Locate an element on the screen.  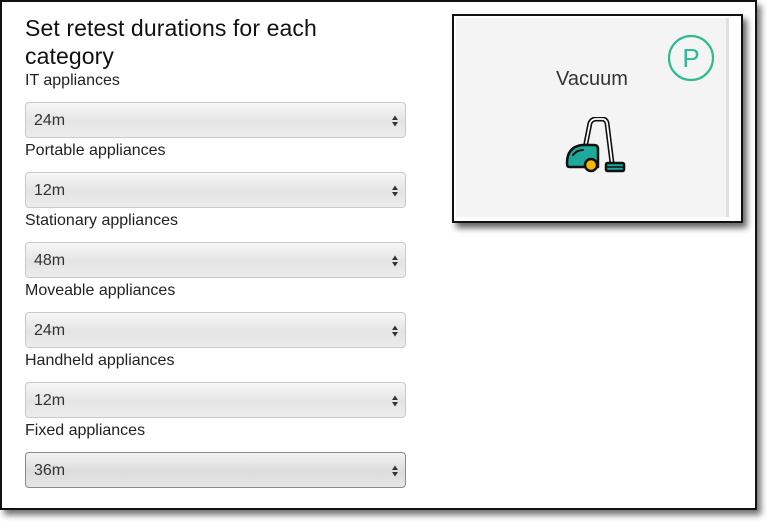
portable-badge-icon: P is located at coordinates (691, 58).